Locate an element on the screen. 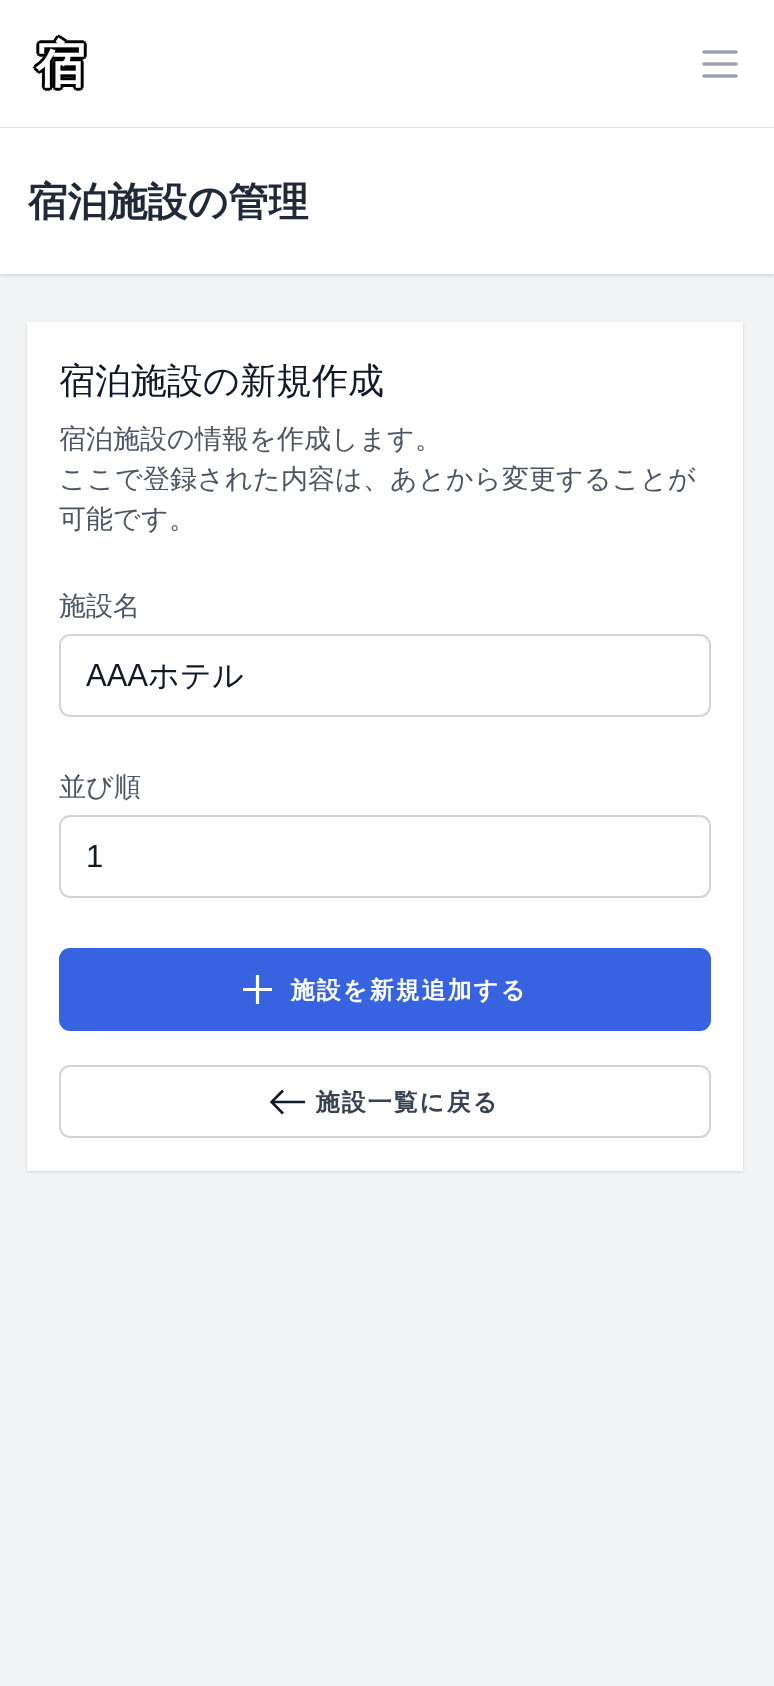 This screenshot has width=774, height=1686. arrow-left-icon is located at coordinates (288, 1101).